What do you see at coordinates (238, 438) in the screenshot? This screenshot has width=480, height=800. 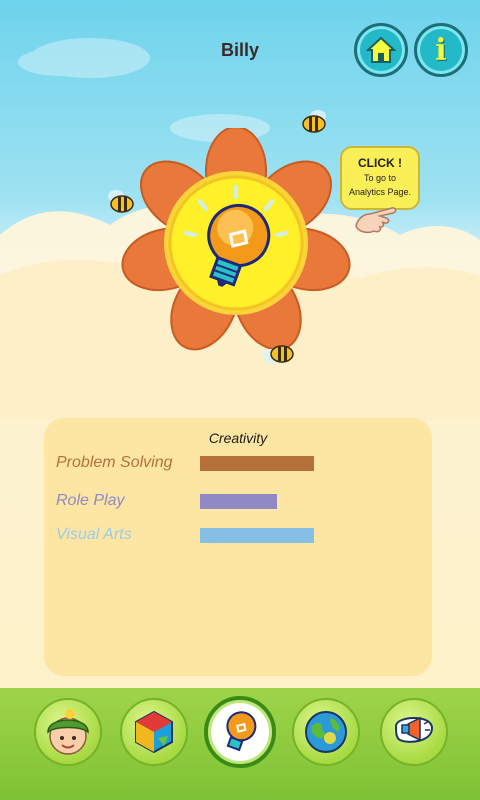 I see `panel-title: Creativity` at bounding box center [238, 438].